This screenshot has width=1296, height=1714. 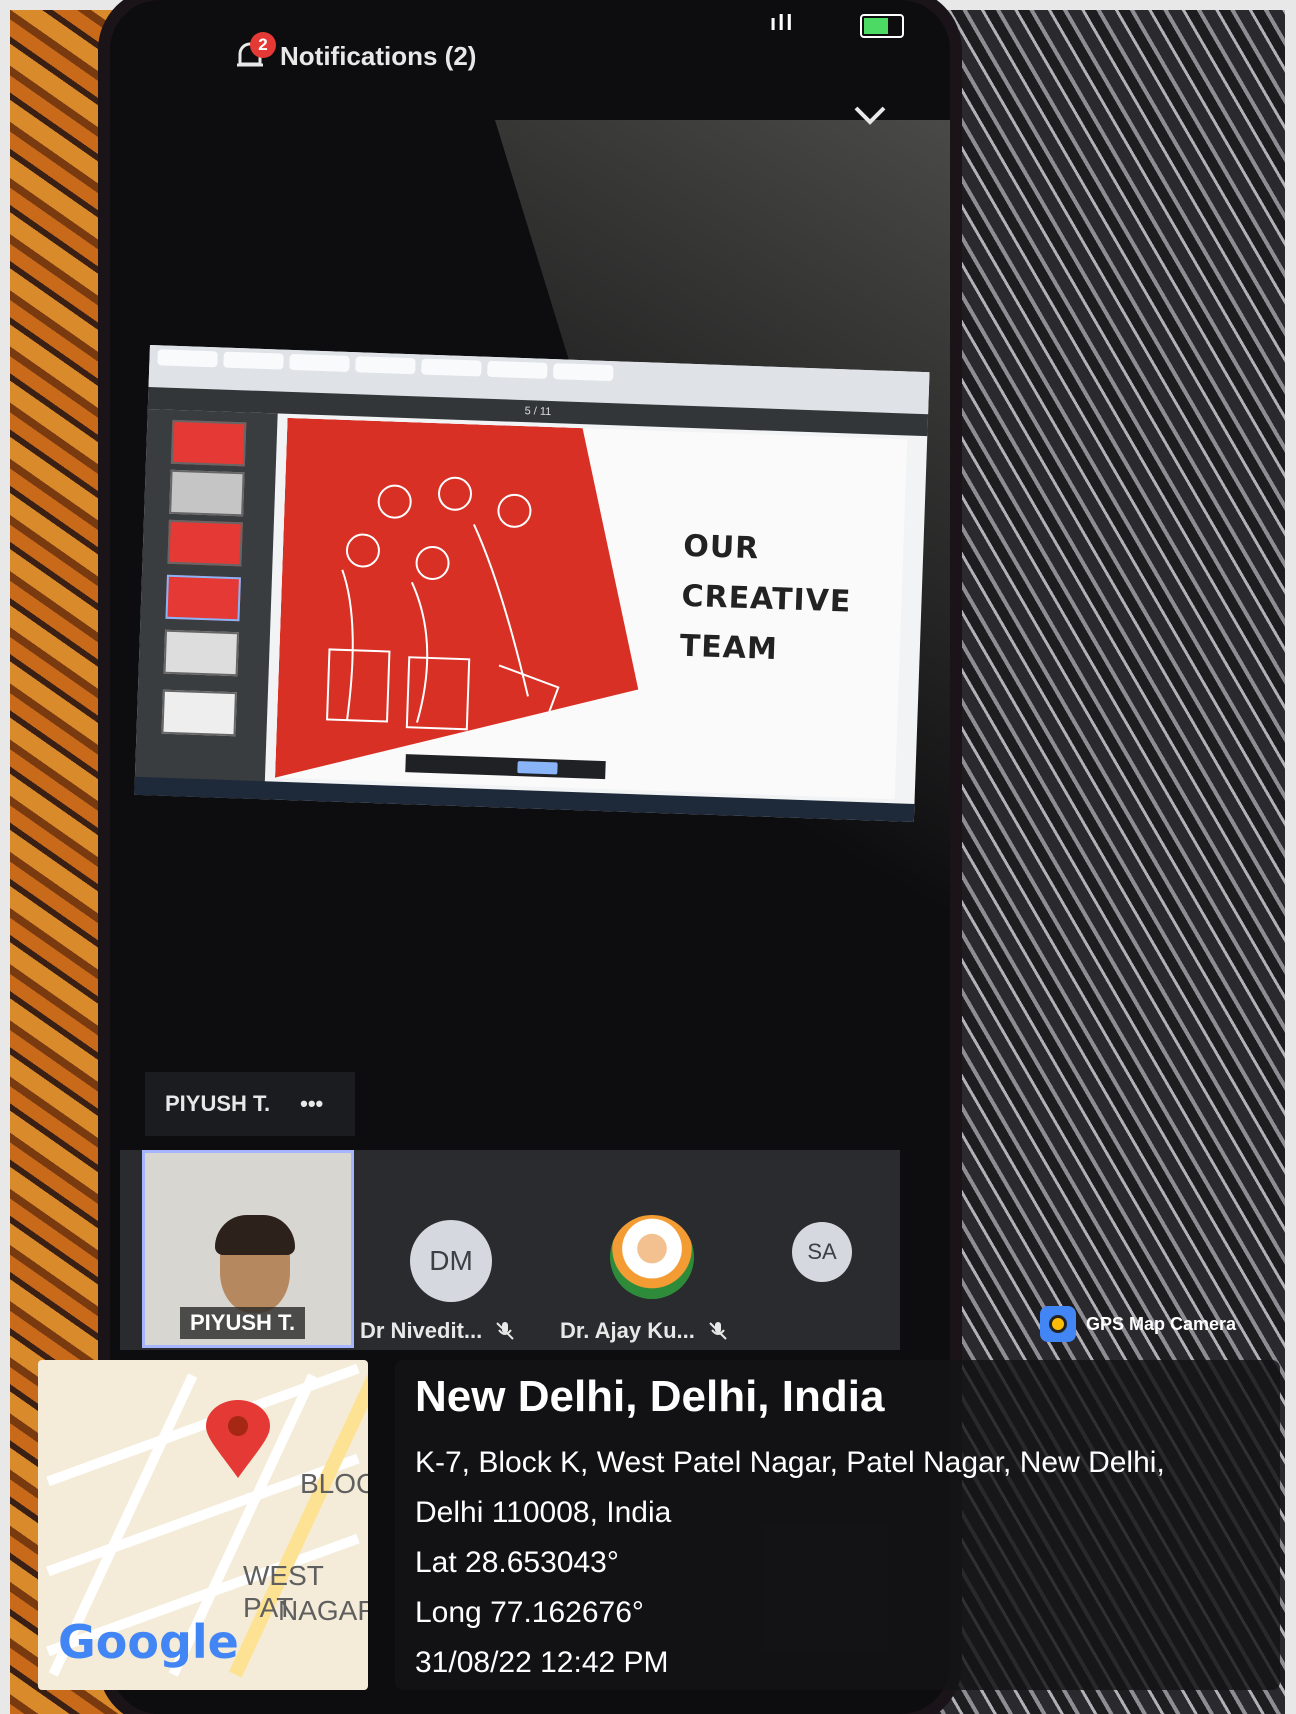 I want to click on map-label: BLOC, so click(x=334, y=1483).